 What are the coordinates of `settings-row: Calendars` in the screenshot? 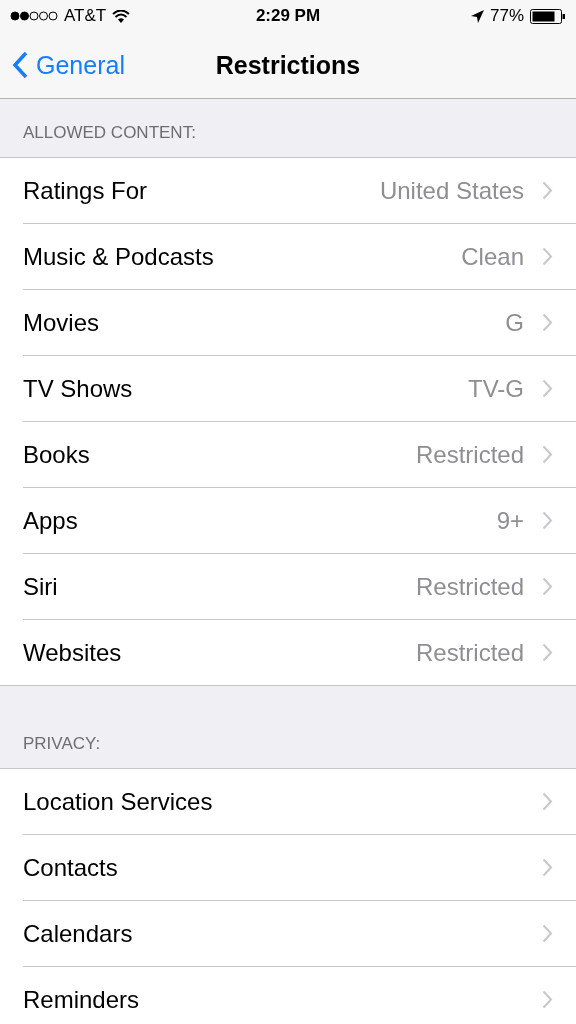 It's located at (299, 934).